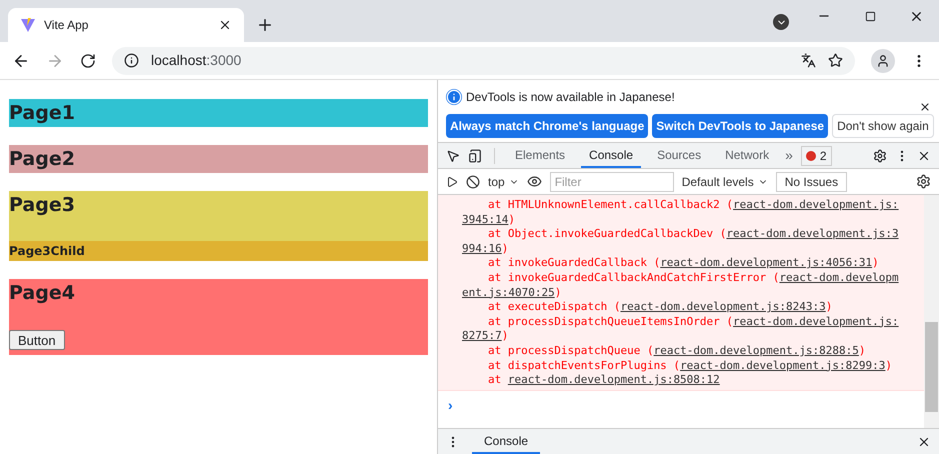 This screenshot has width=939, height=454. What do you see at coordinates (789, 155) in the screenshot?
I see `more-tabs: »` at bounding box center [789, 155].